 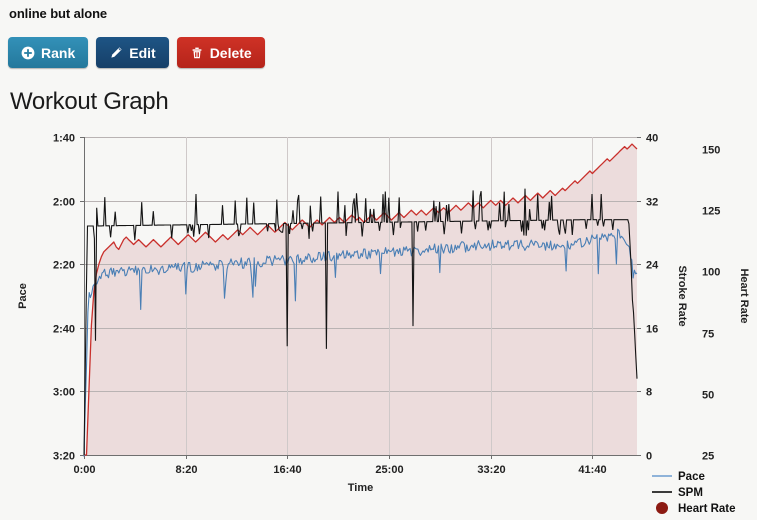 What do you see at coordinates (652, 330) in the screenshot?
I see `stroke-rate-tick-label: 16` at bounding box center [652, 330].